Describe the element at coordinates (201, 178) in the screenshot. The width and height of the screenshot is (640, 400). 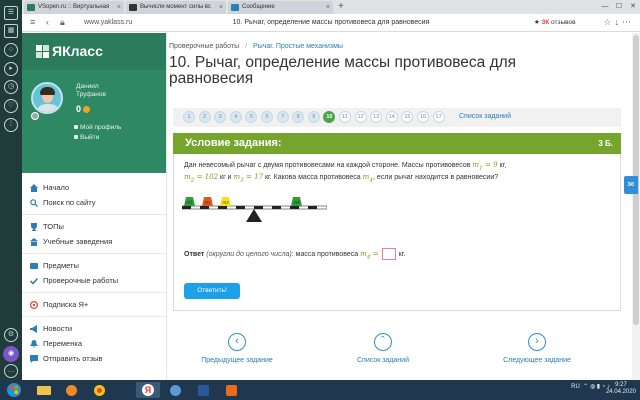
I see `m2-var: m2 = 102` at that location.